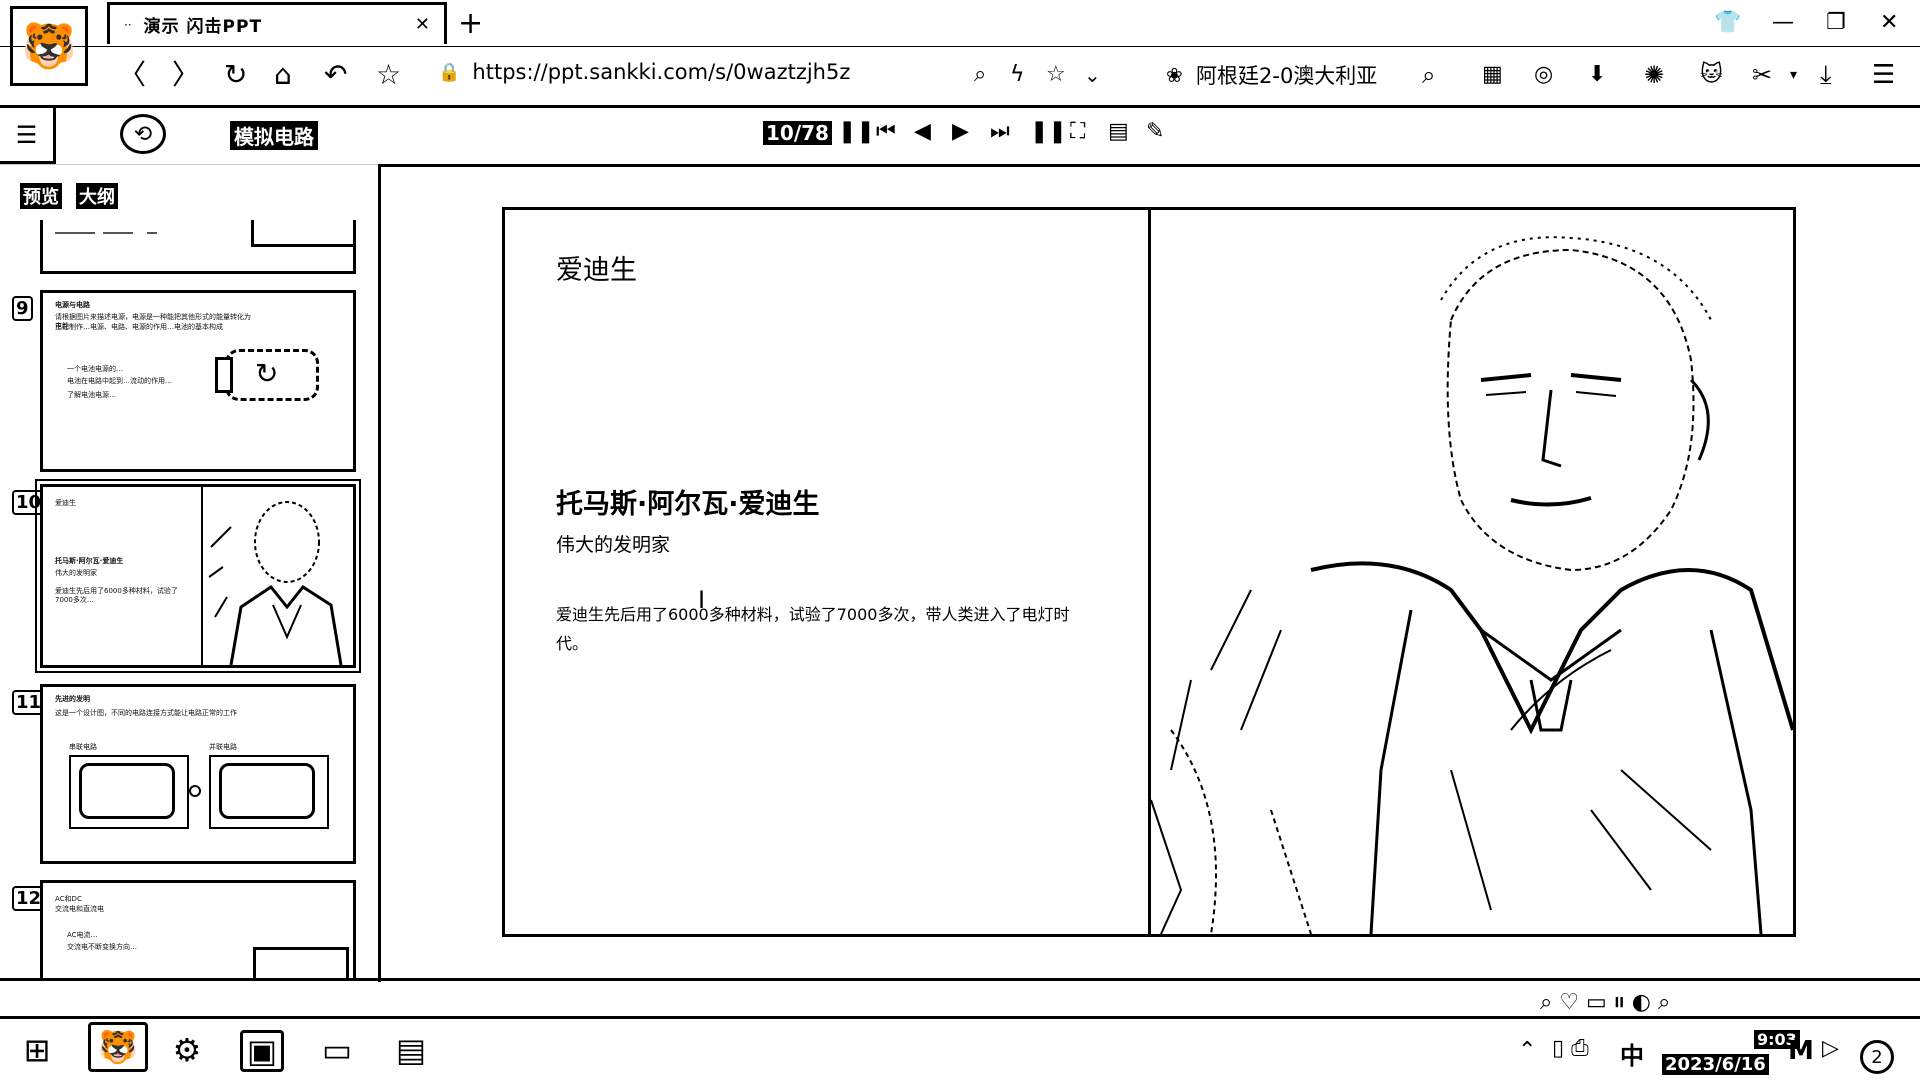  What do you see at coordinates (922, 131) in the screenshot?
I see `prev-slide-icon: ◀` at bounding box center [922, 131].